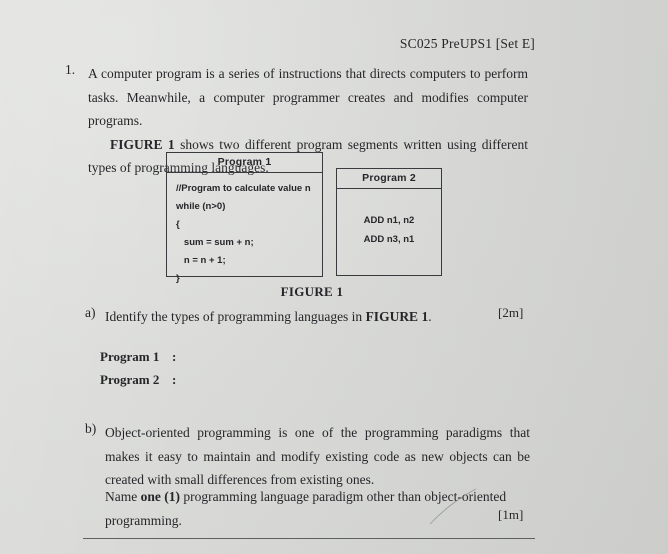 This screenshot has height=554, width=668. What do you see at coordinates (70, 69) in the screenshot?
I see `question-number: 1.` at bounding box center [70, 69].